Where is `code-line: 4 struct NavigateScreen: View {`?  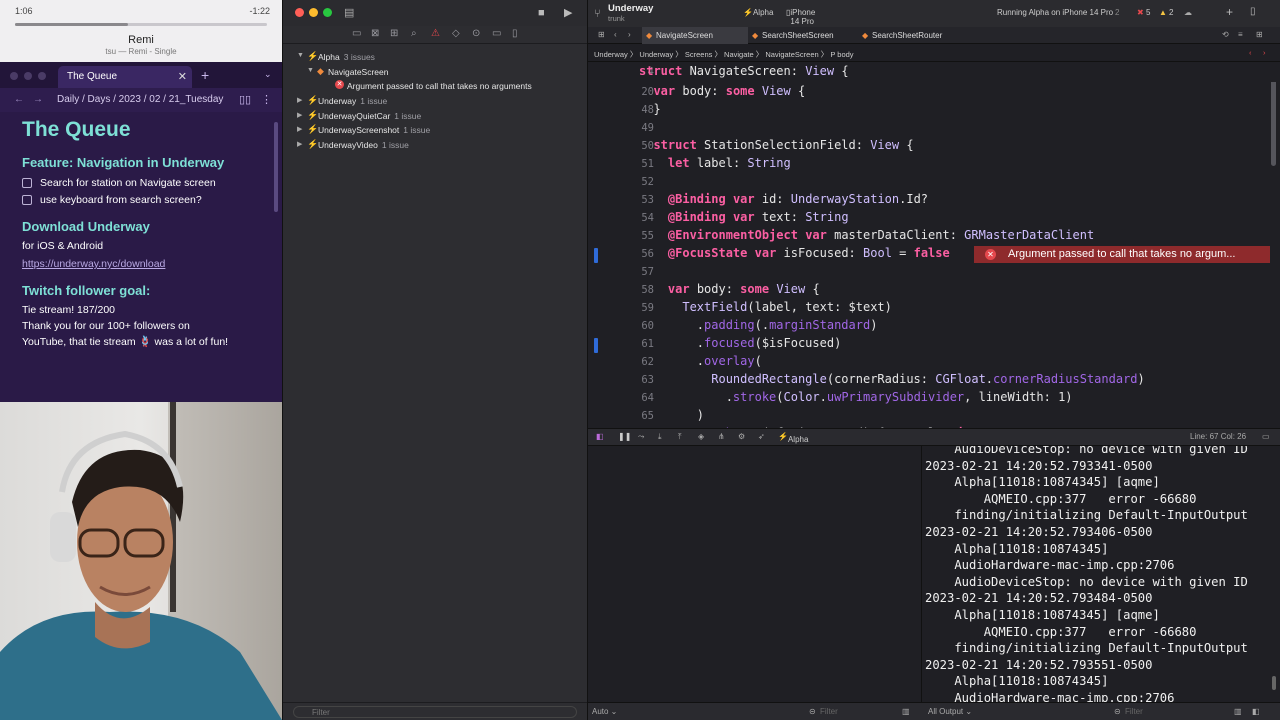 code-line: 4 struct NavigateScreen: View { is located at coordinates (934, 73).